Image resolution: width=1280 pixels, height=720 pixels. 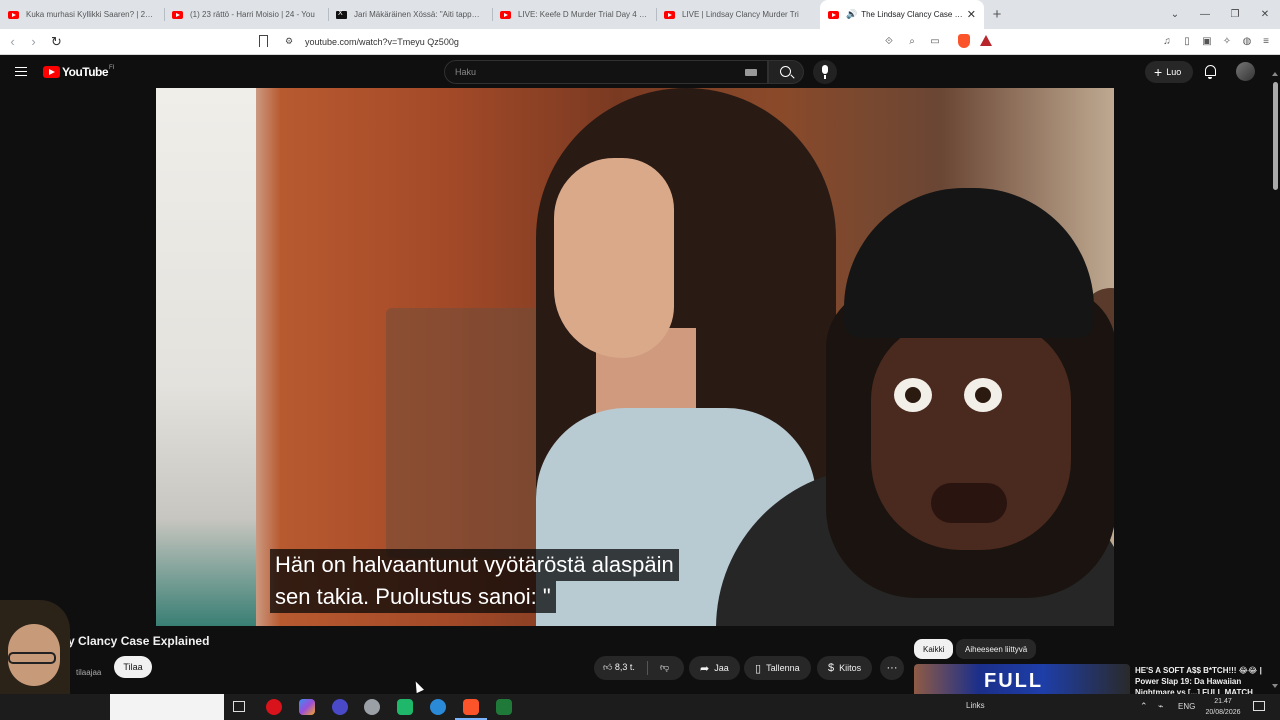 I want to click on woman-face, so click(x=614, y=258).